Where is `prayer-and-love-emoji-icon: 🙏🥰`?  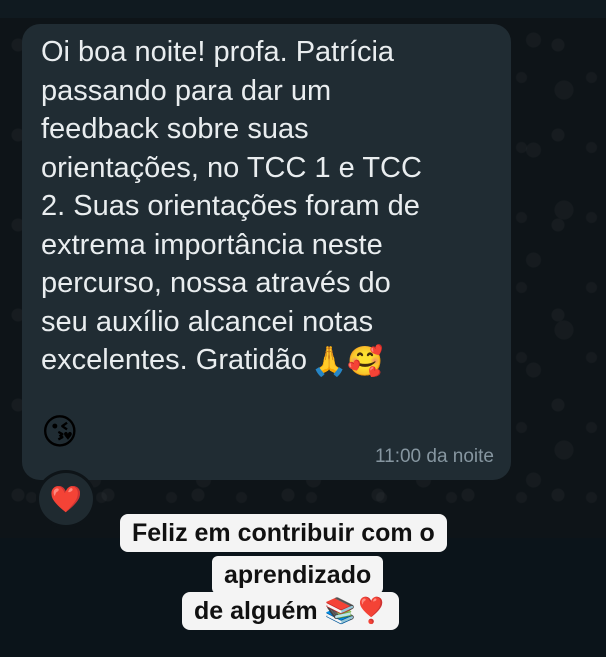
prayer-and-love-emoji-icon: 🙏🥰 is located at coordinates (347, 362).